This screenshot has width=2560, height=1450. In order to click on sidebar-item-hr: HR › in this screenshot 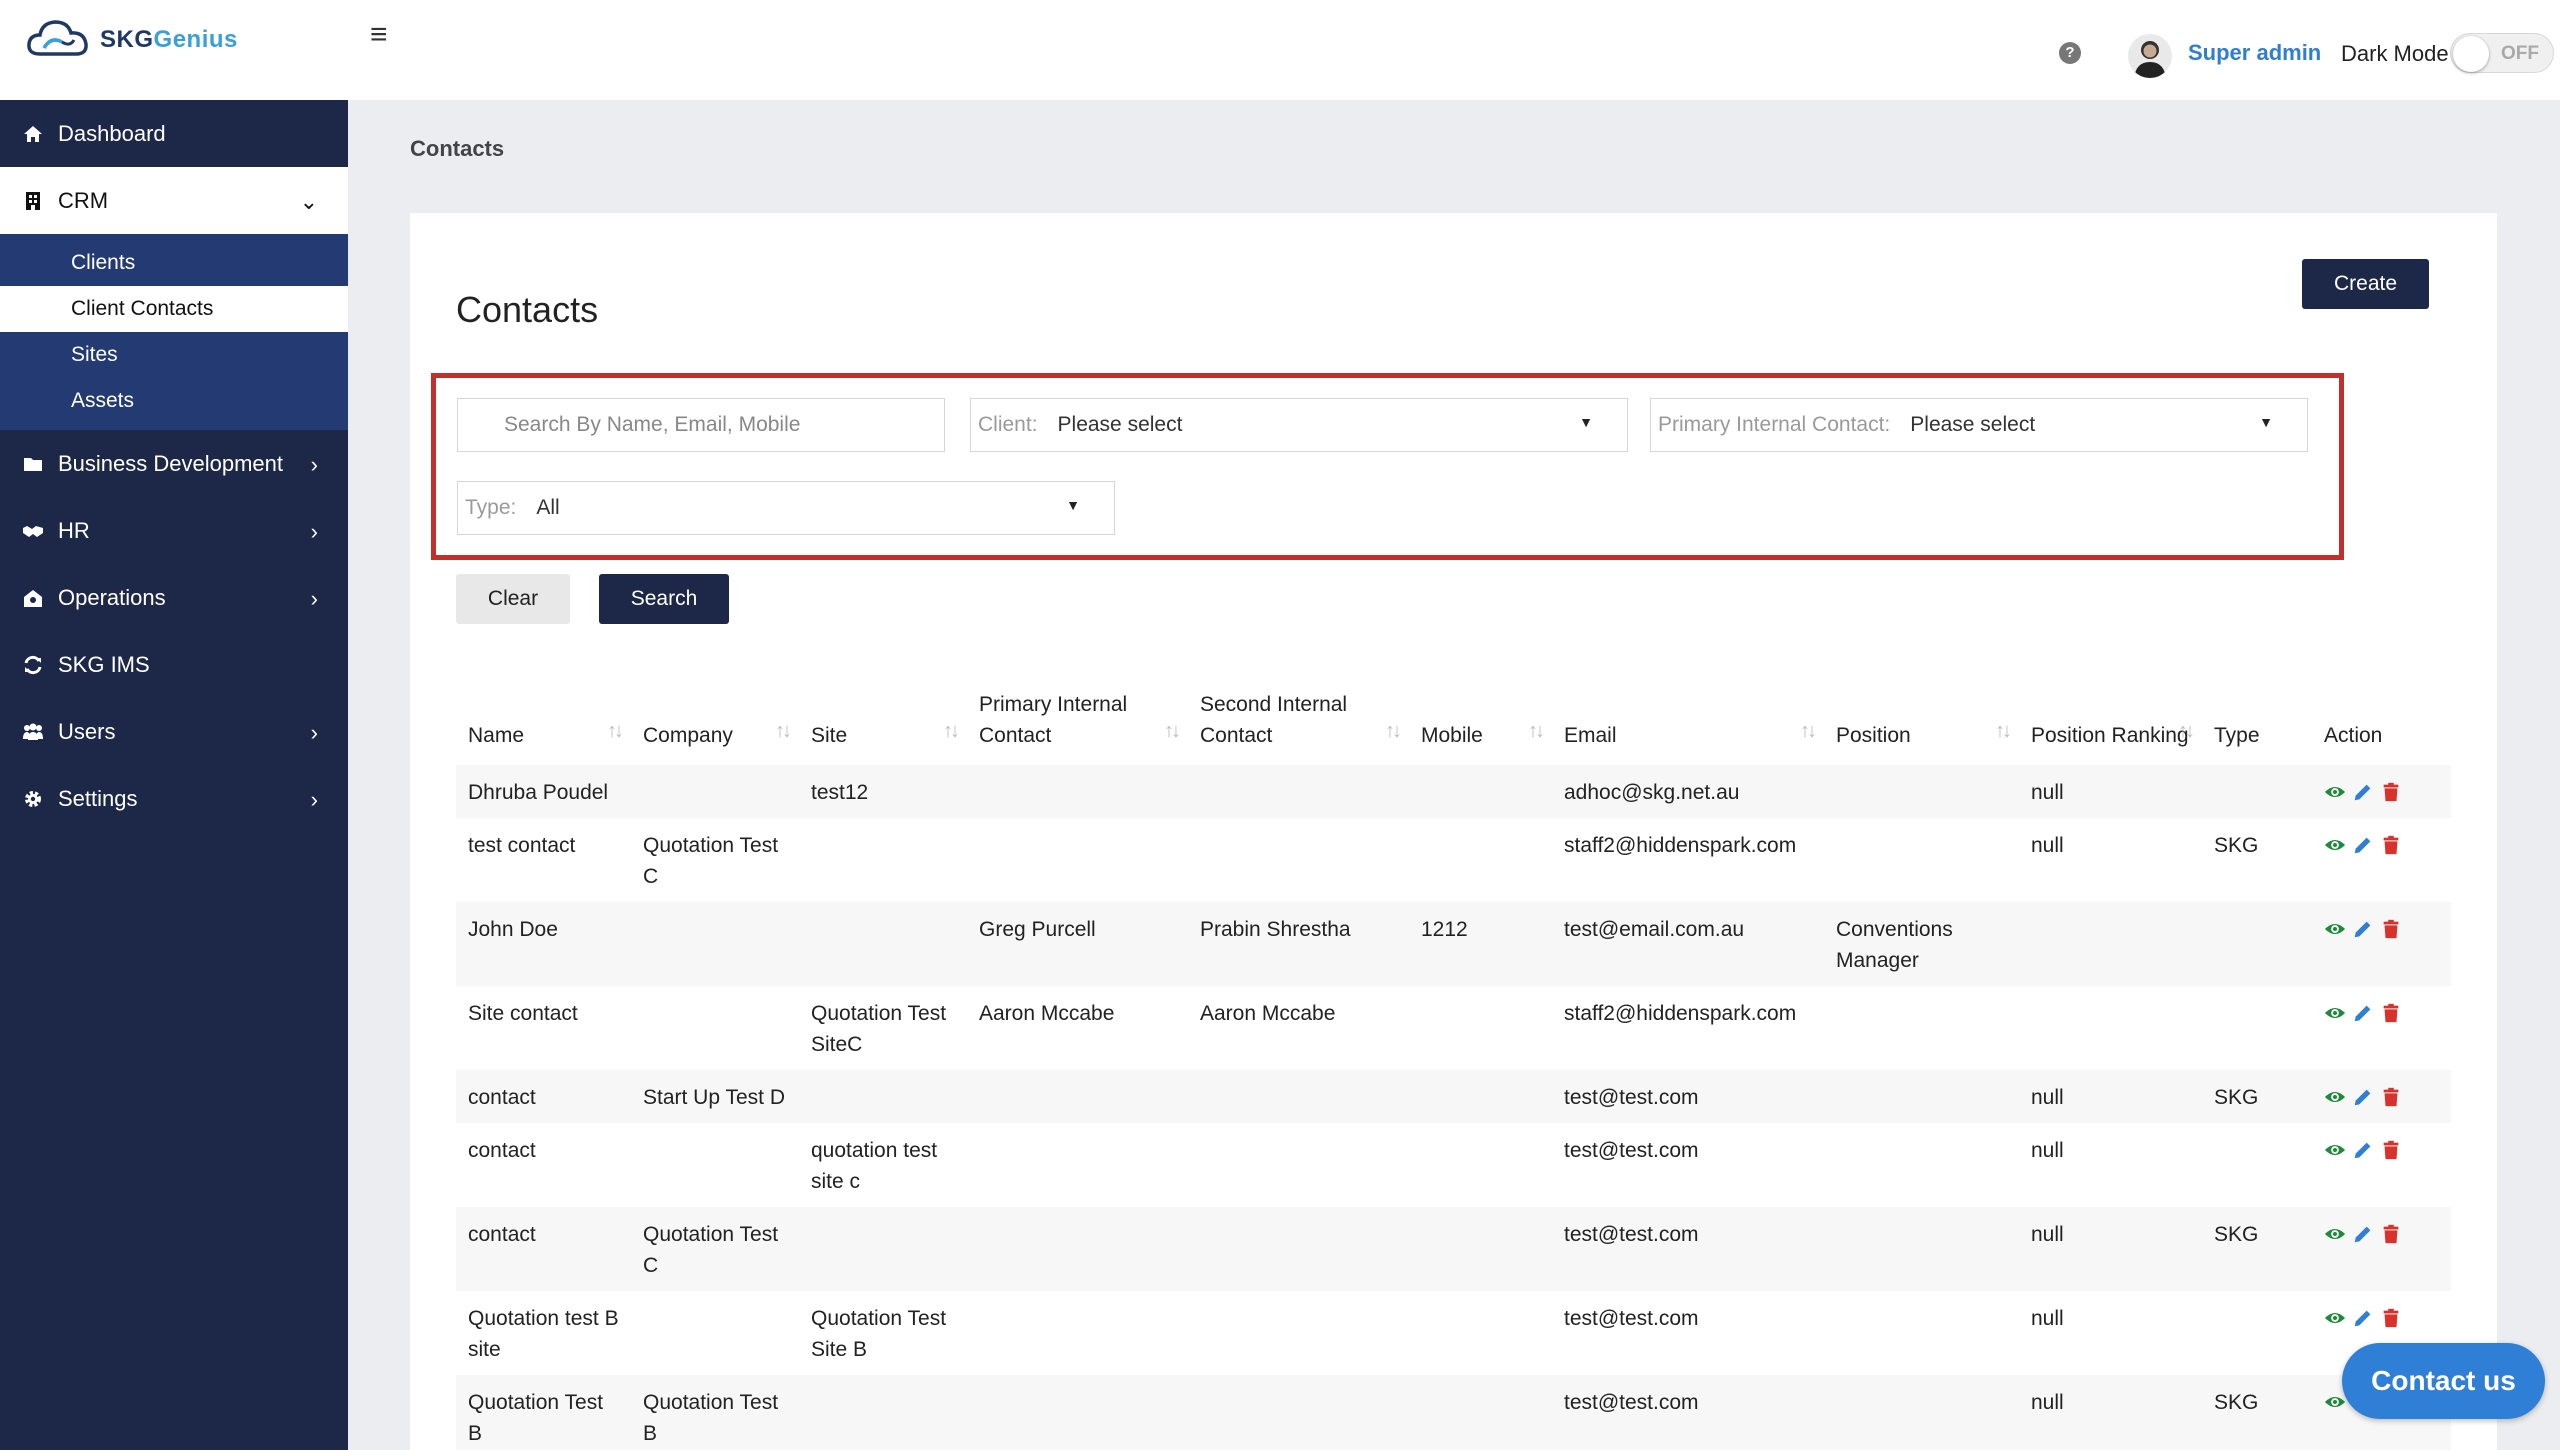, I will do `click(174, 530)`.